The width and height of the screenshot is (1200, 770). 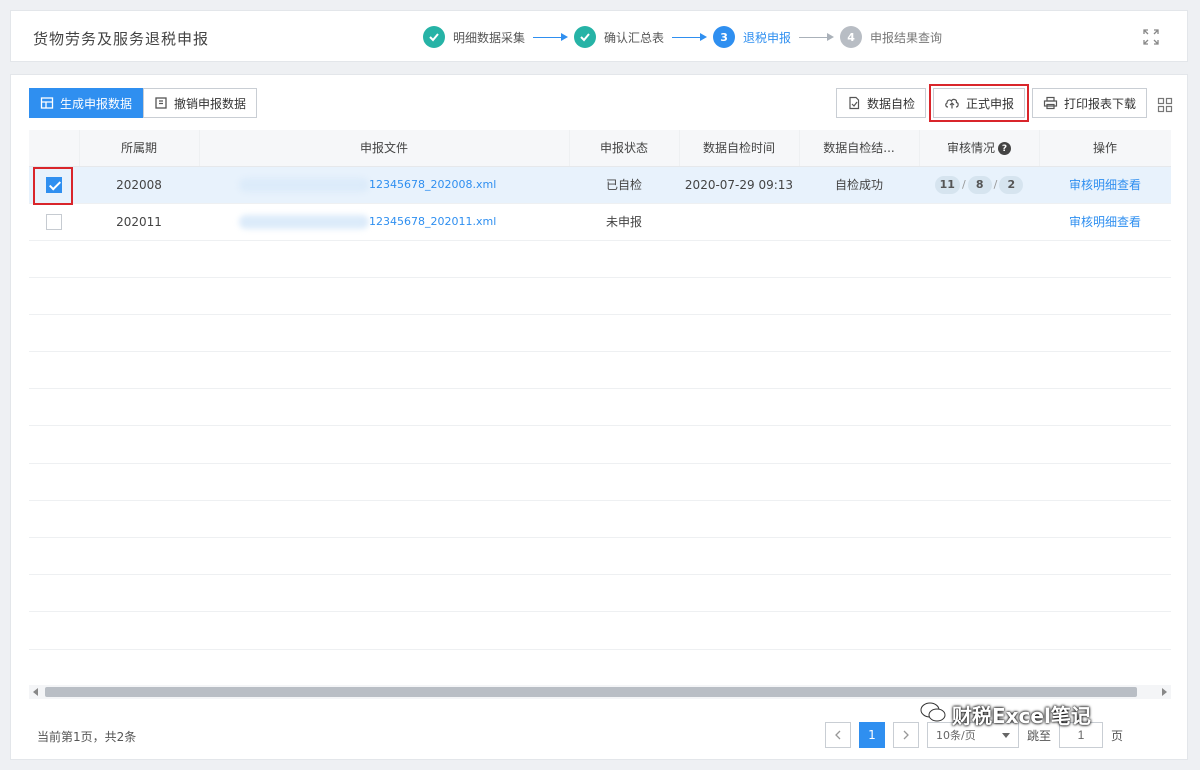 I want to click on file-cell: 12345678_202011.xml, so click(x=384, y=222).